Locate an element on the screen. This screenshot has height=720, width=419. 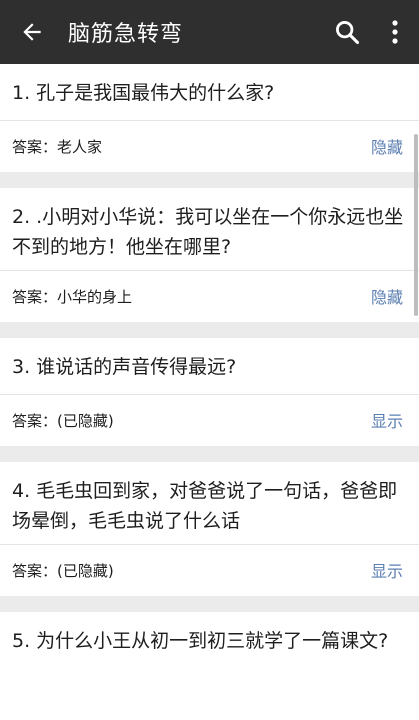
back-button is located at coordinates (32, 32).